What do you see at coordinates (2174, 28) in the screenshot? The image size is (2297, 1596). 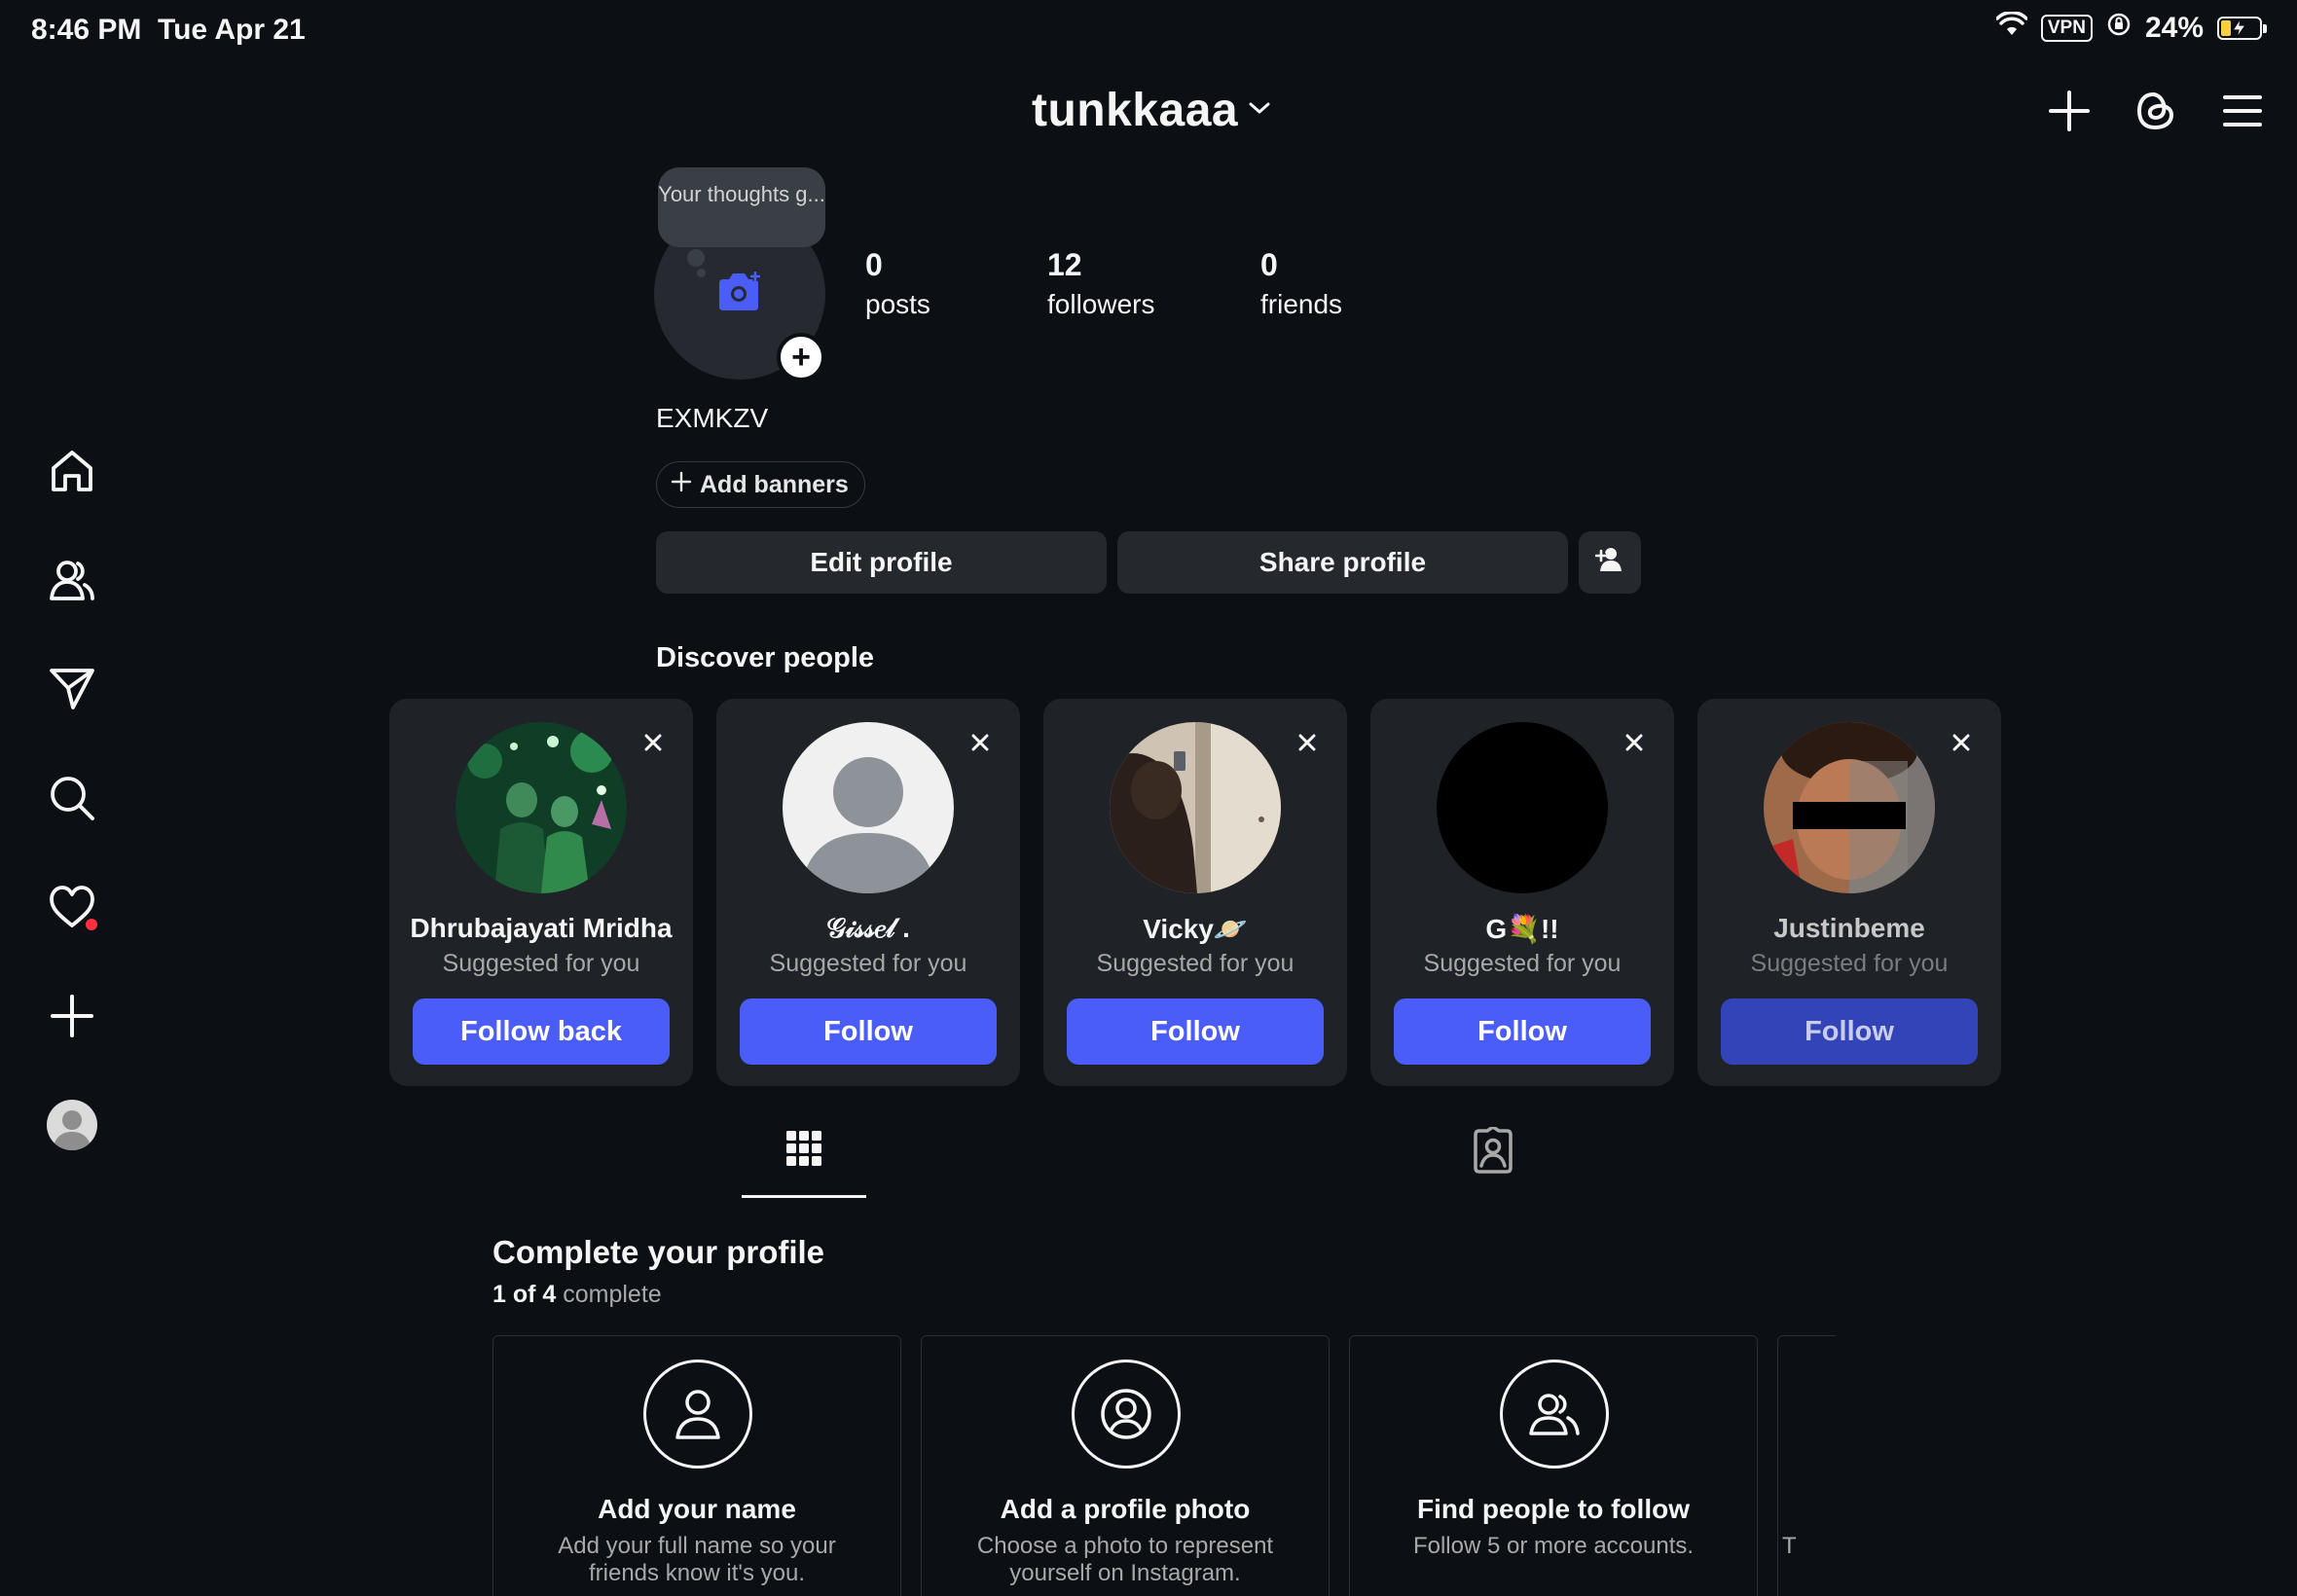 I see `battery-percent: 24%` at bounding box center [2174, 28].